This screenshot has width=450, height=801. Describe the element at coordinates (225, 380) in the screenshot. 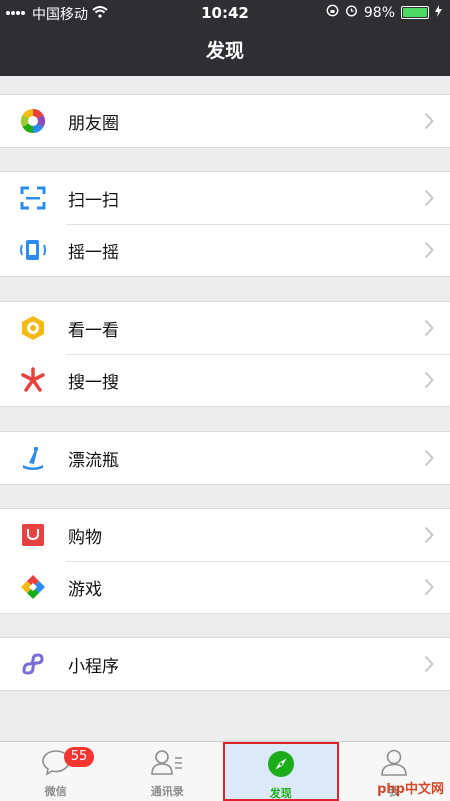

I see `menu-item-search: 搜一搜` at that location.